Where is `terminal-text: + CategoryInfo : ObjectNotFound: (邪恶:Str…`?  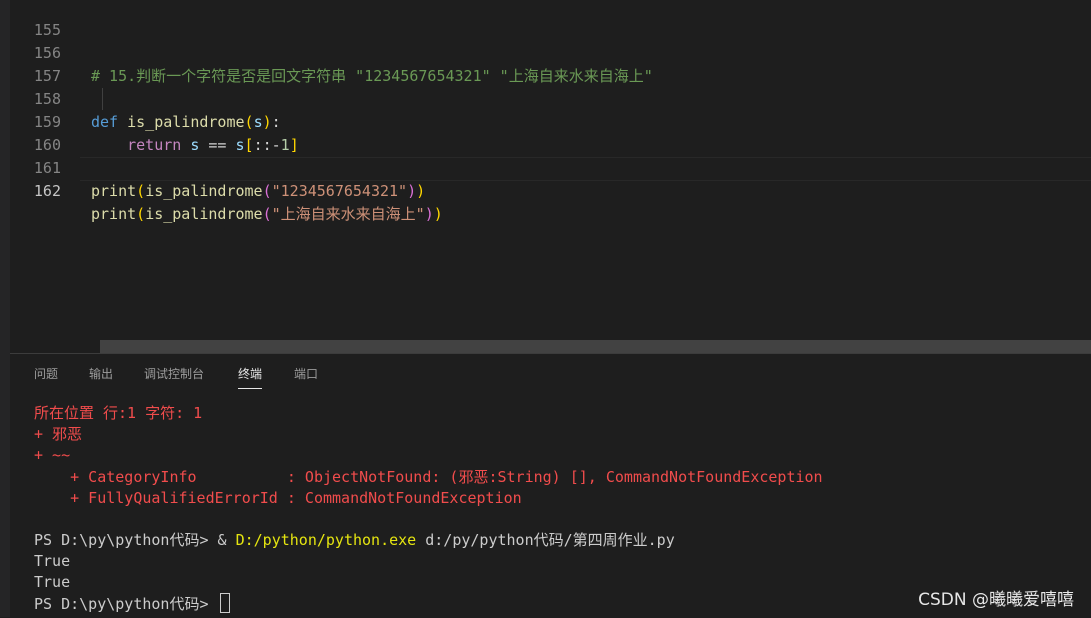
terminal-text: + CategoryInfo : ObjectNotFound: (邪恶:Str… is located at coordinates (428, 477).